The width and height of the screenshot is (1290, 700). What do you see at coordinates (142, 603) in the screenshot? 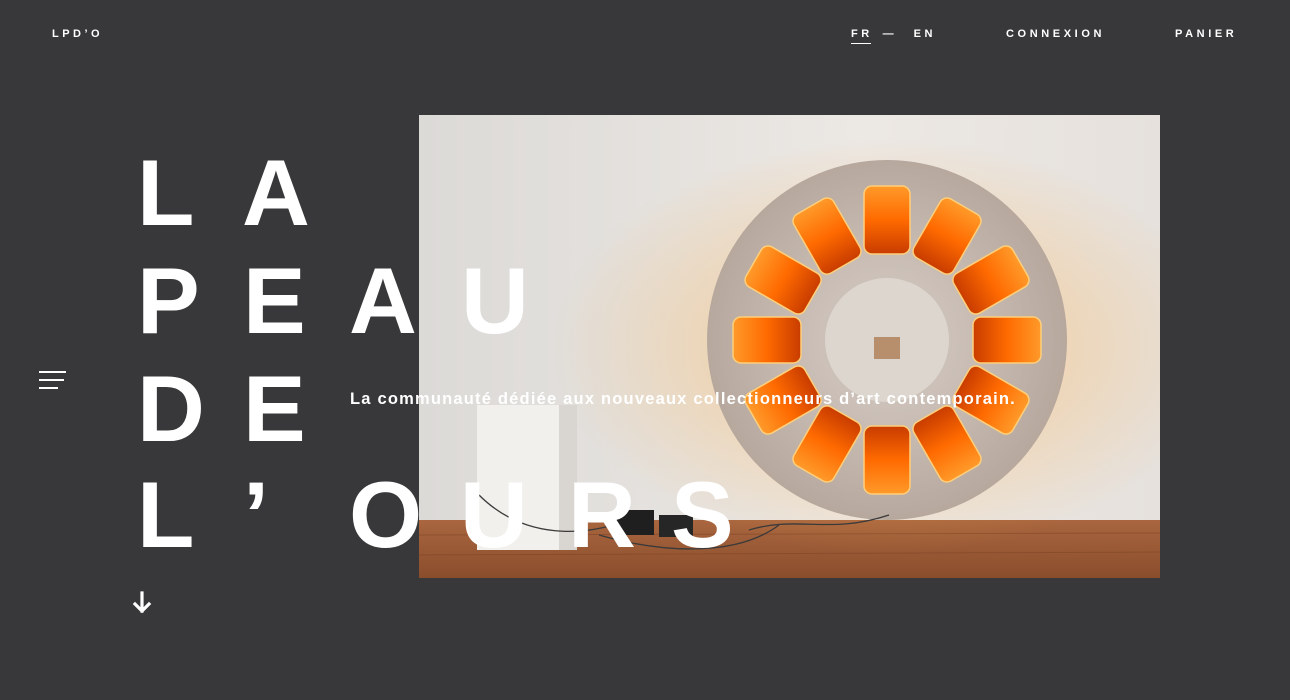
I see `arrow-down-icon` at bounding box center [142, 603].